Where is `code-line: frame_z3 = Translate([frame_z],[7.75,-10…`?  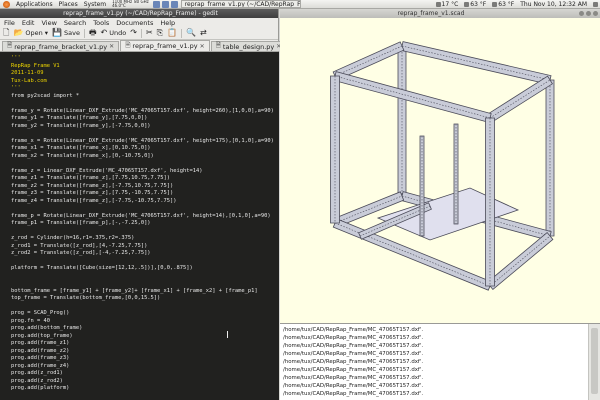
code-line: frame_z3 = Translate([frame_z],[7.75,-10… is located at coordinates (92, 193).